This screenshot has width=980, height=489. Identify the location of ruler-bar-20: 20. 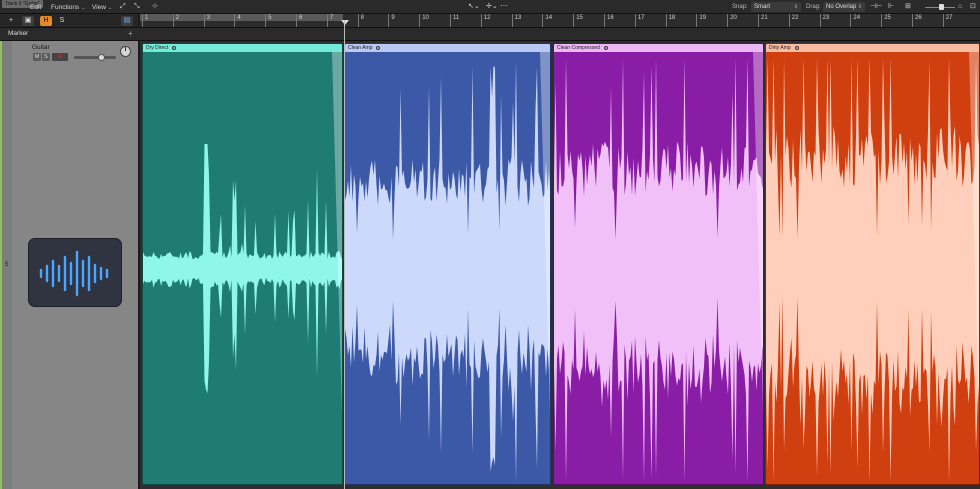
(732, 20).